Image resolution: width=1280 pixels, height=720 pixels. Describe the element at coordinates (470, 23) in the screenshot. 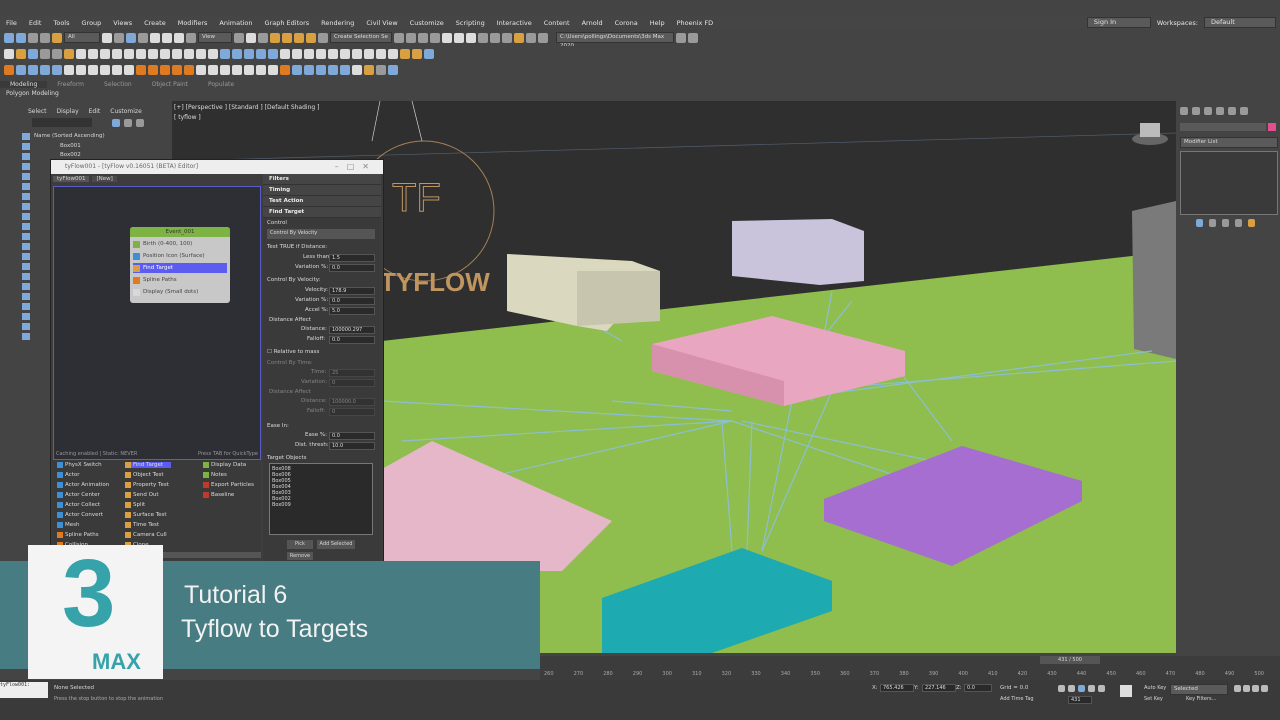

I see `menu-scripting: Scripting` at that location.